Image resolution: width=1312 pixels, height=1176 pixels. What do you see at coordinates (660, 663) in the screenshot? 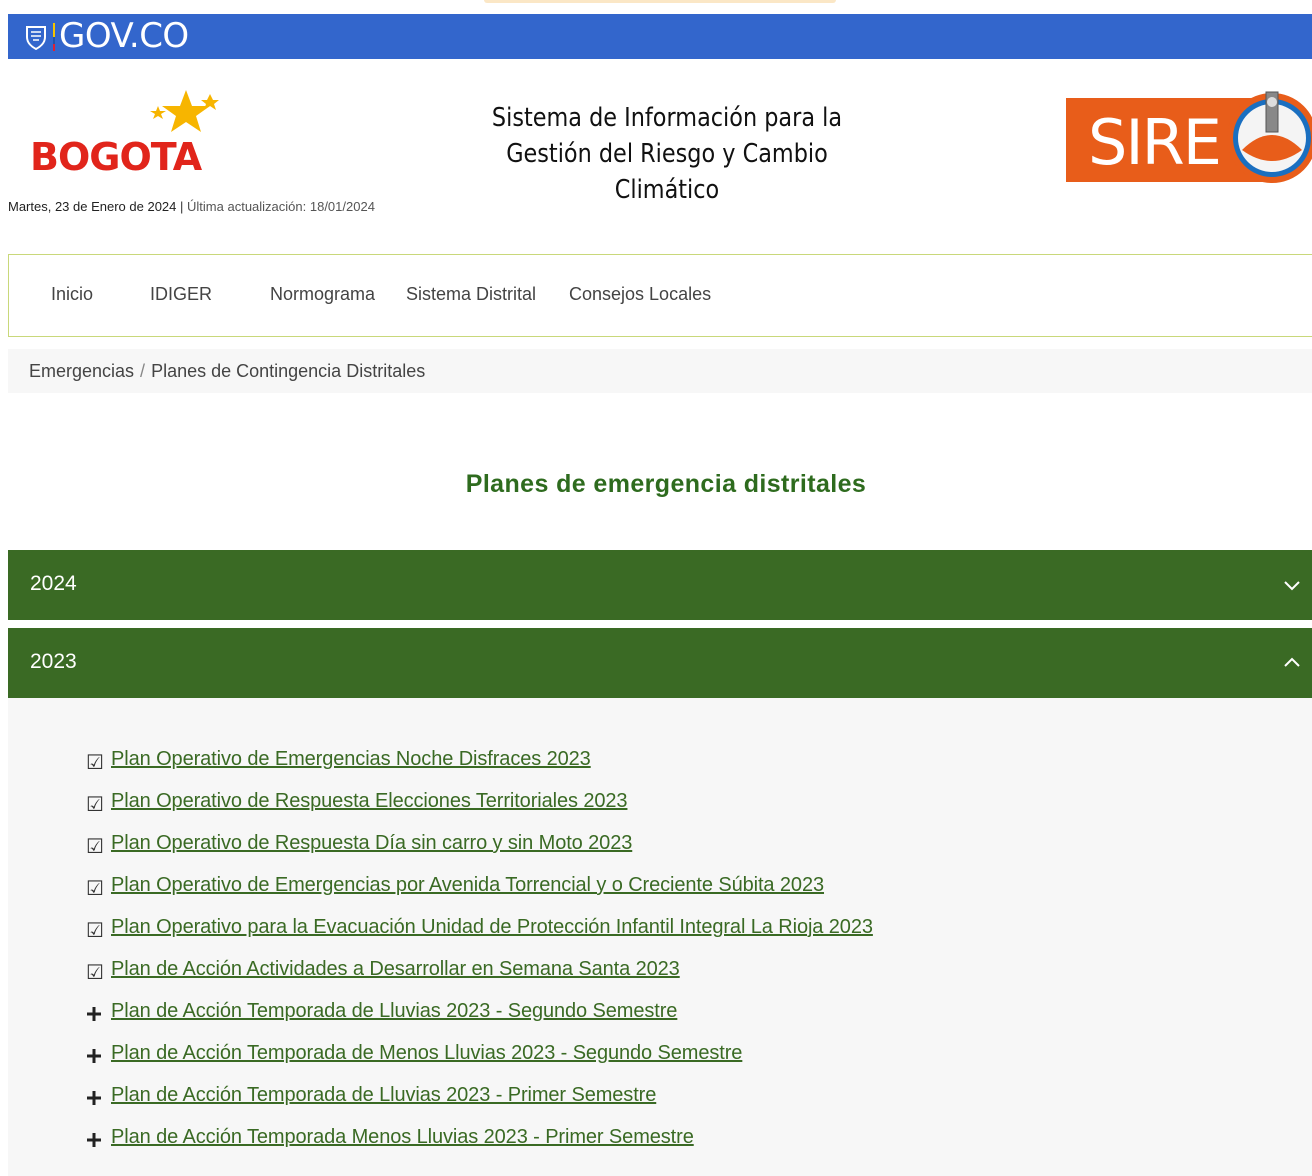
I see `accordion-header-2023: 2023` at bounding box center [660, 663].